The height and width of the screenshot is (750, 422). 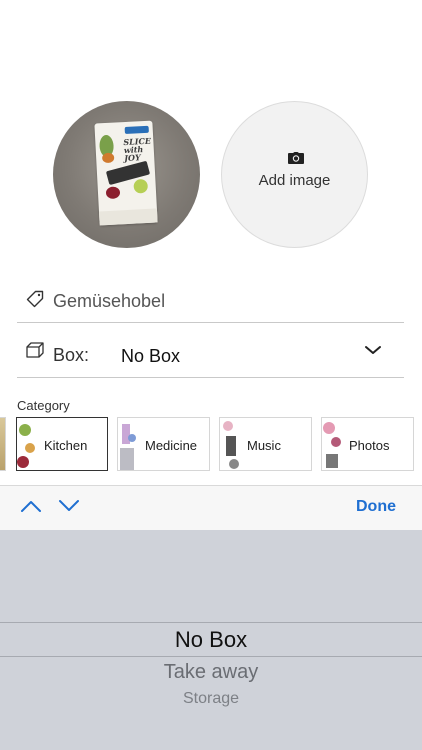 What do you see at coordinates (150, 356) in the screenshot?
I see `box-value: No Box` at bounding box center [150, 356].